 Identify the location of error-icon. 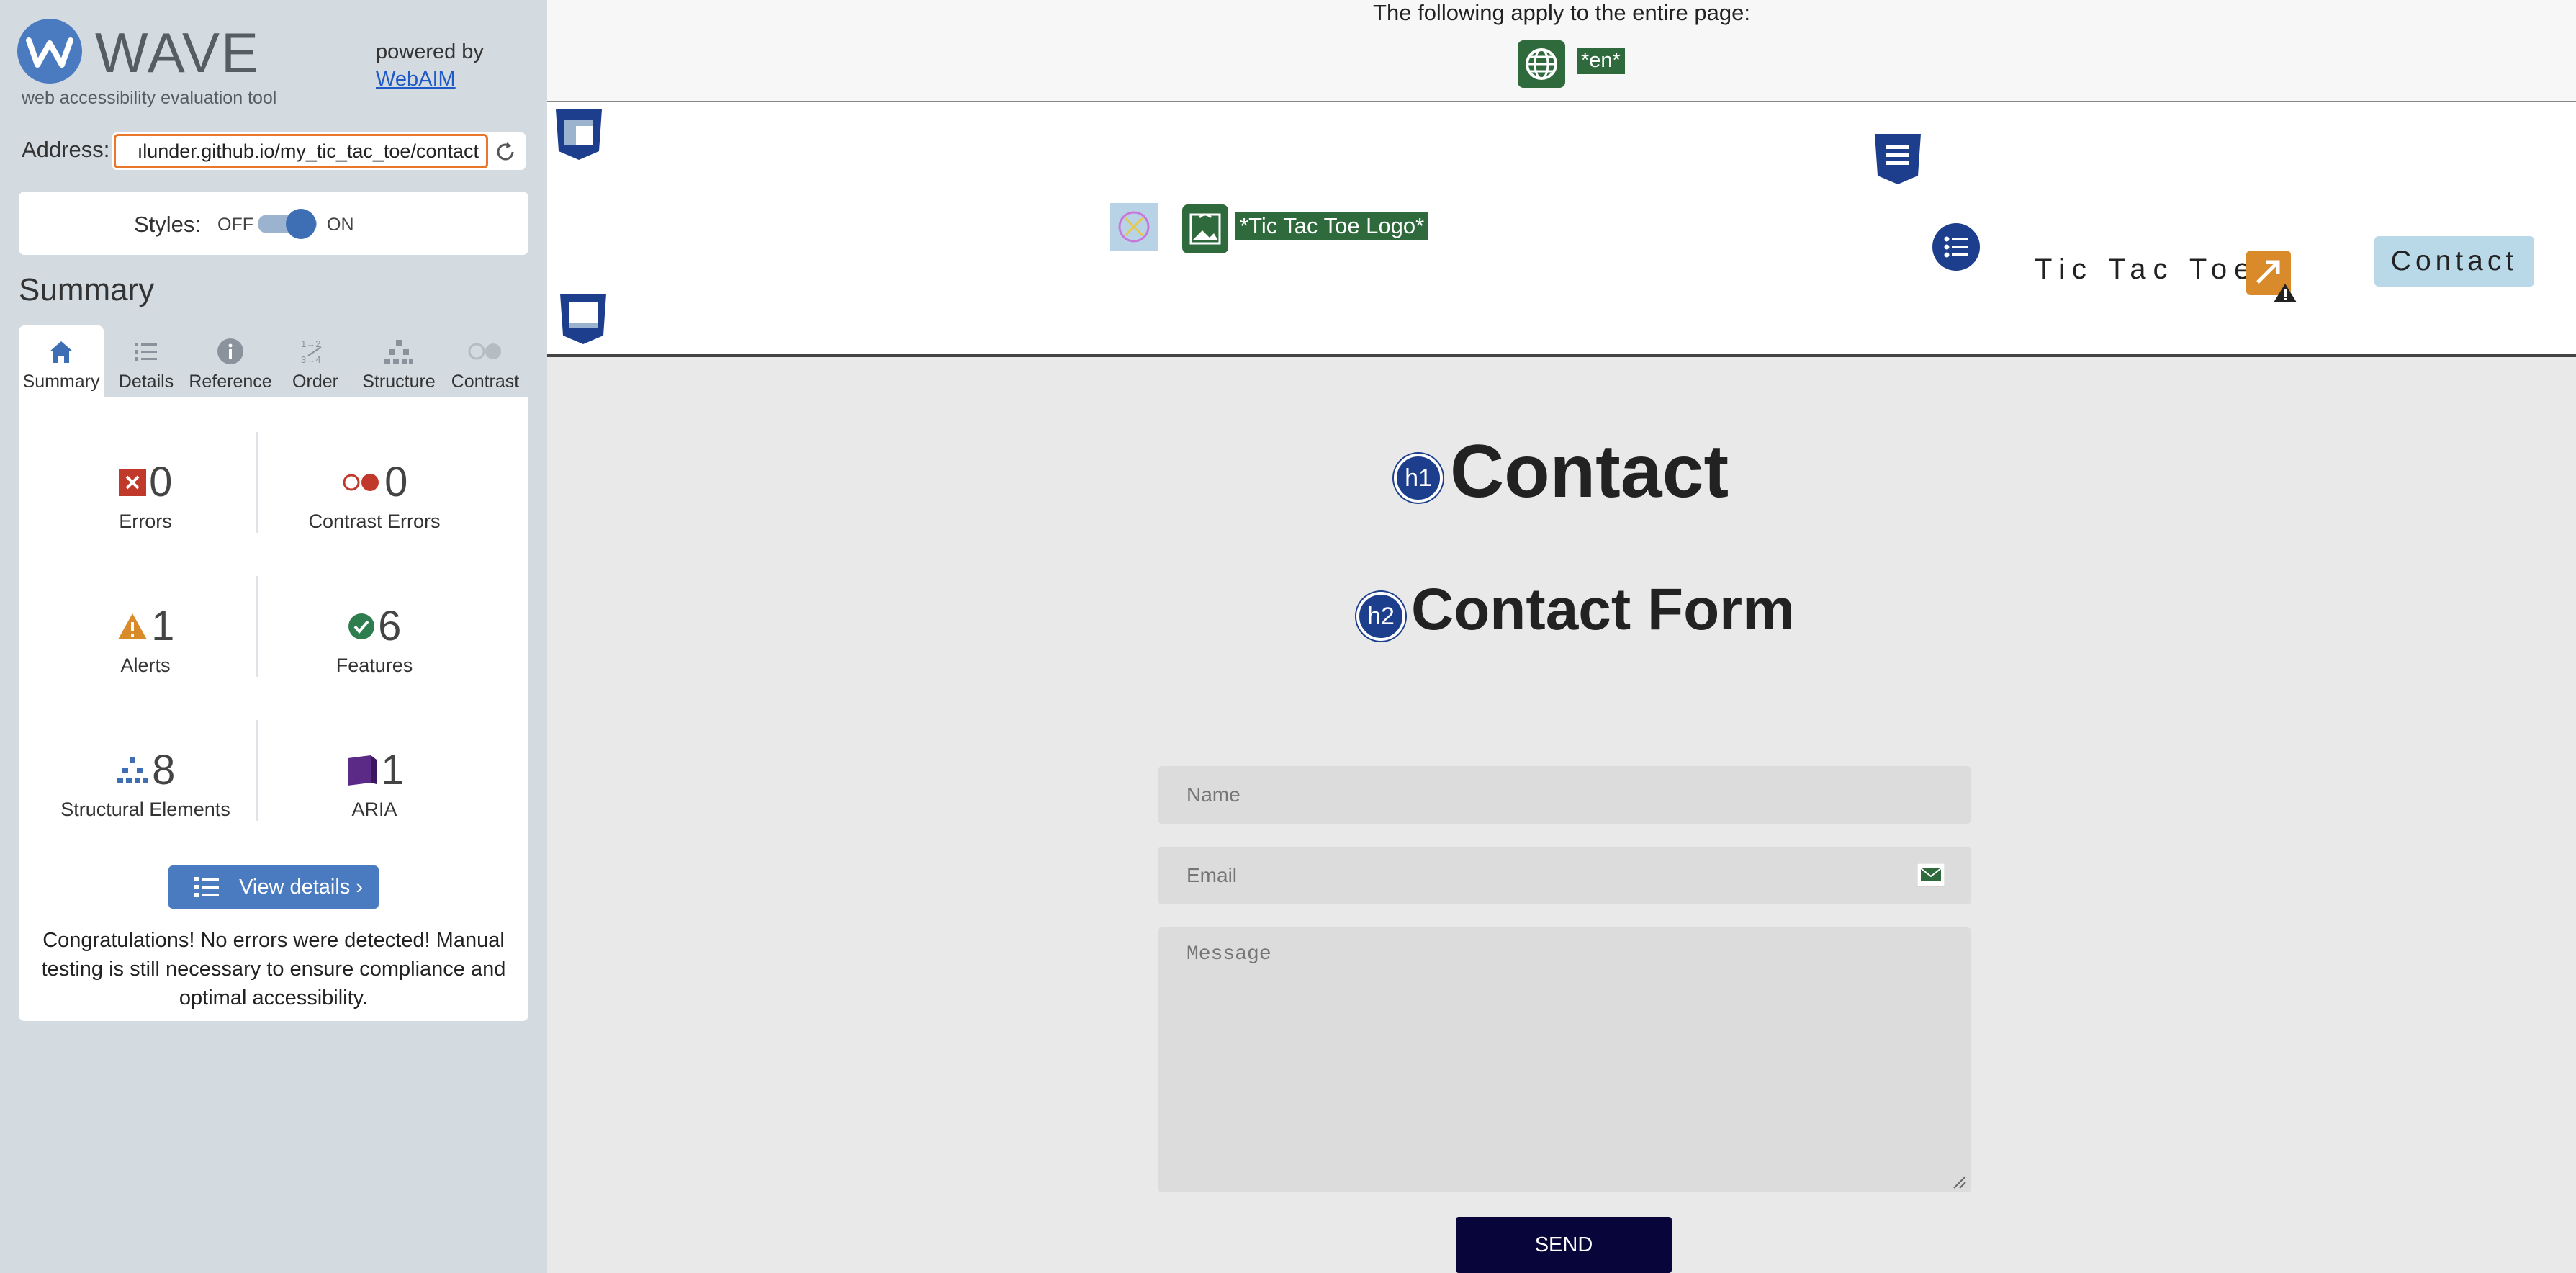
(132, 482).